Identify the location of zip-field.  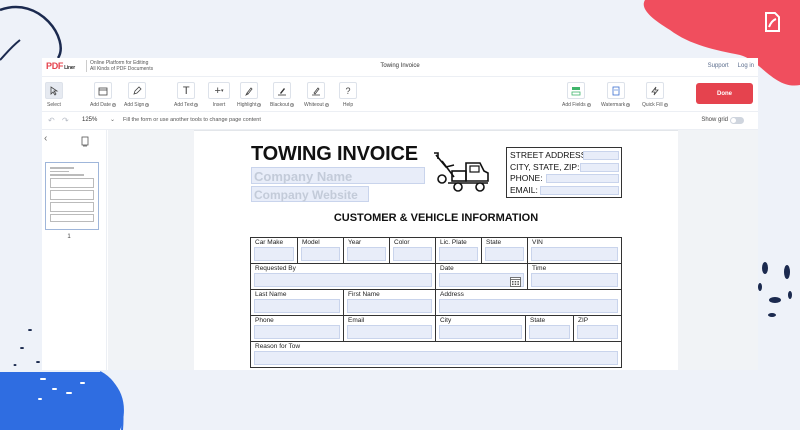
(597, 332).